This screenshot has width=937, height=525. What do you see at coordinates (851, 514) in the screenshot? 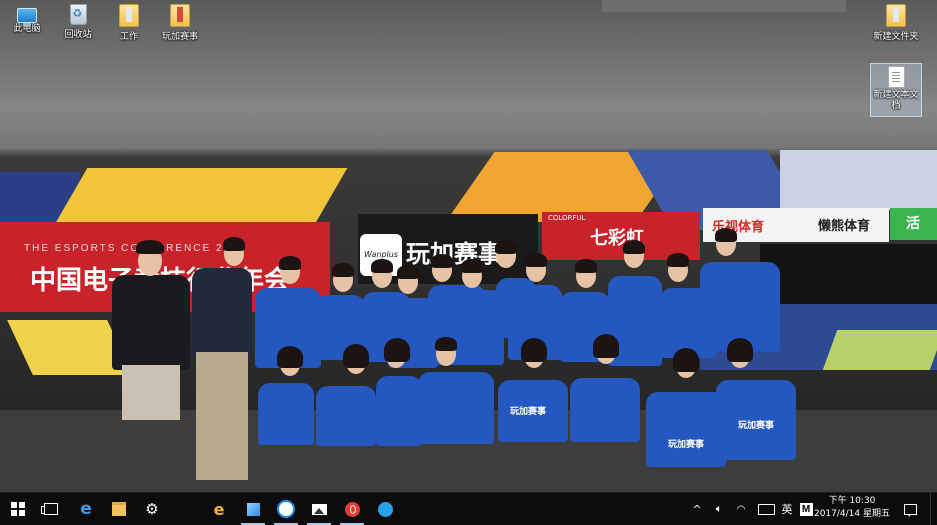
I see `clock-date: 2017/4/14 星期五` at bounding box center [851, 514].